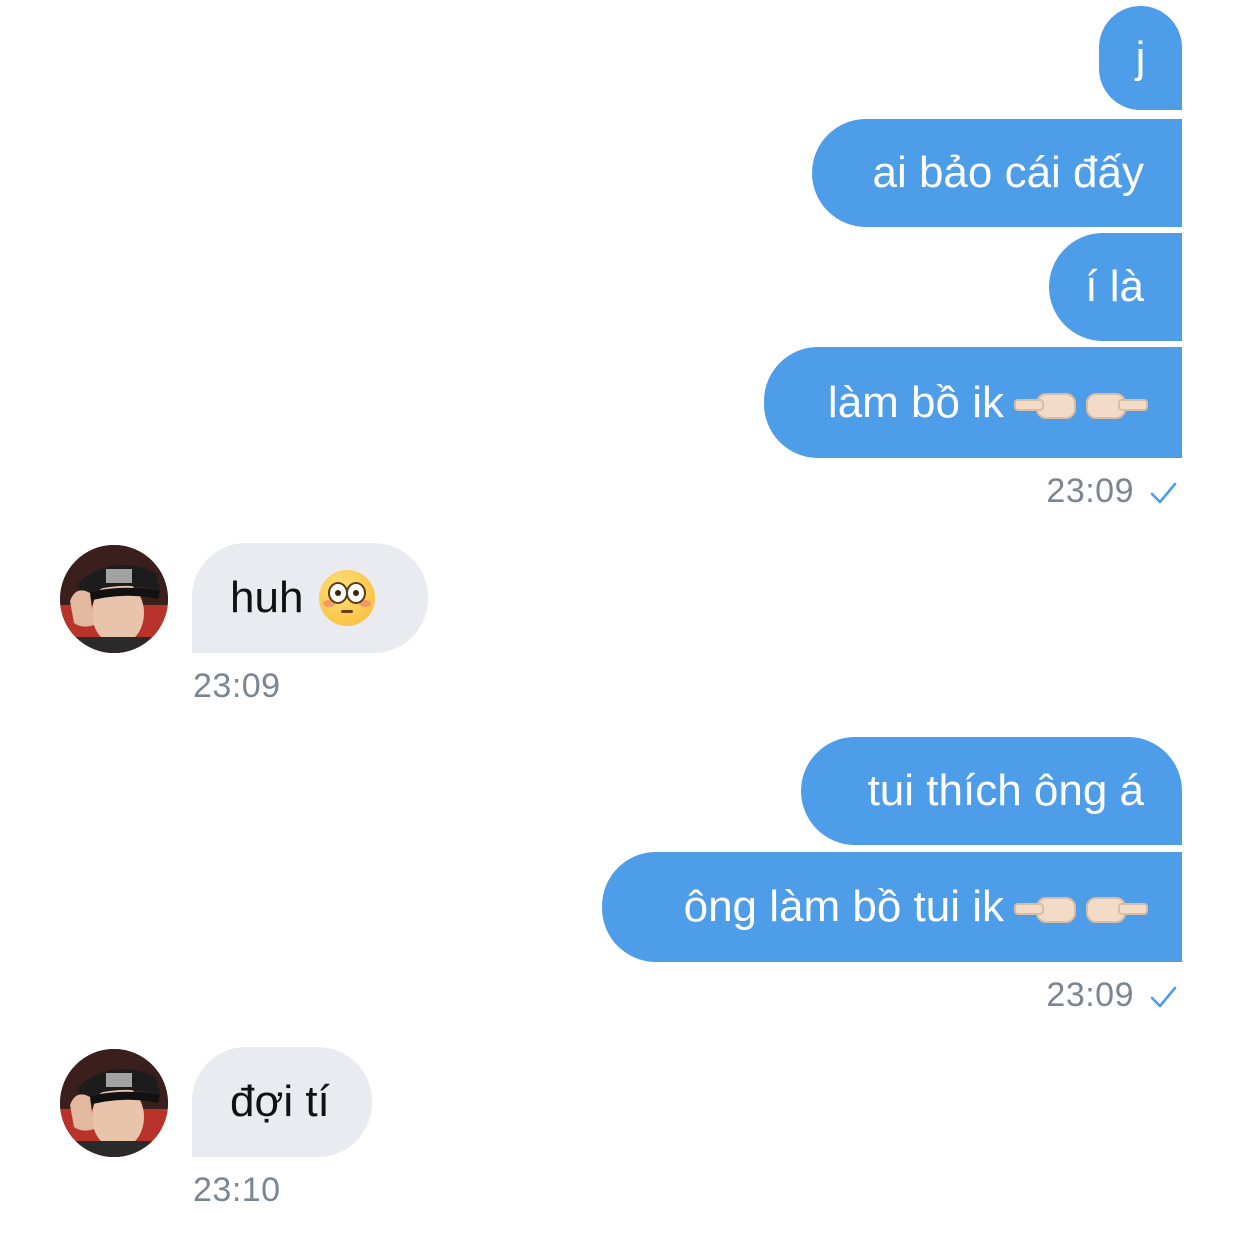 The image size is (1242, 1245). What do you see at coordinates (1008, 172) in the screenshot?
I see `message-text: ai bảo cái đấy` at bounding box center [1008, 172].